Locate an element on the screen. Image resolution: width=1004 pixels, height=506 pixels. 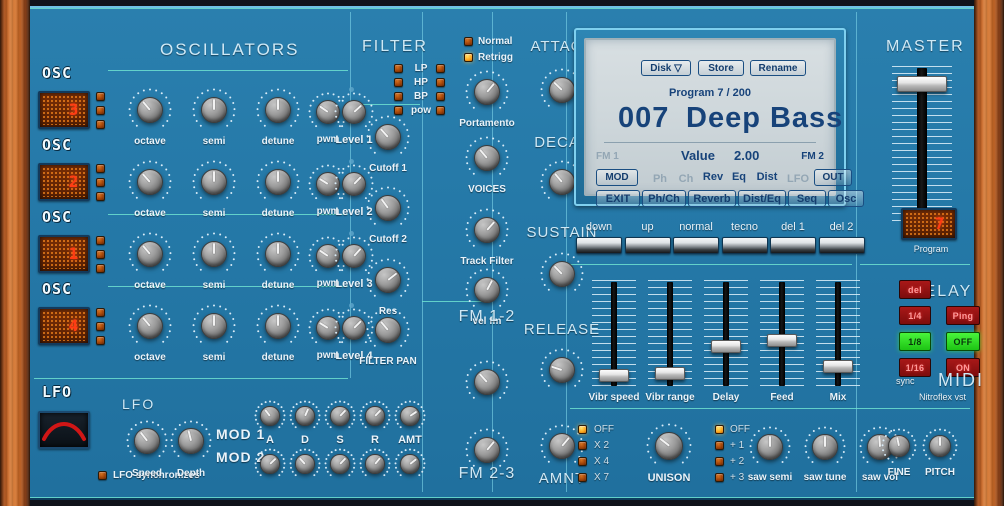
slider-vibr-range is located at coordinates (670, 334).